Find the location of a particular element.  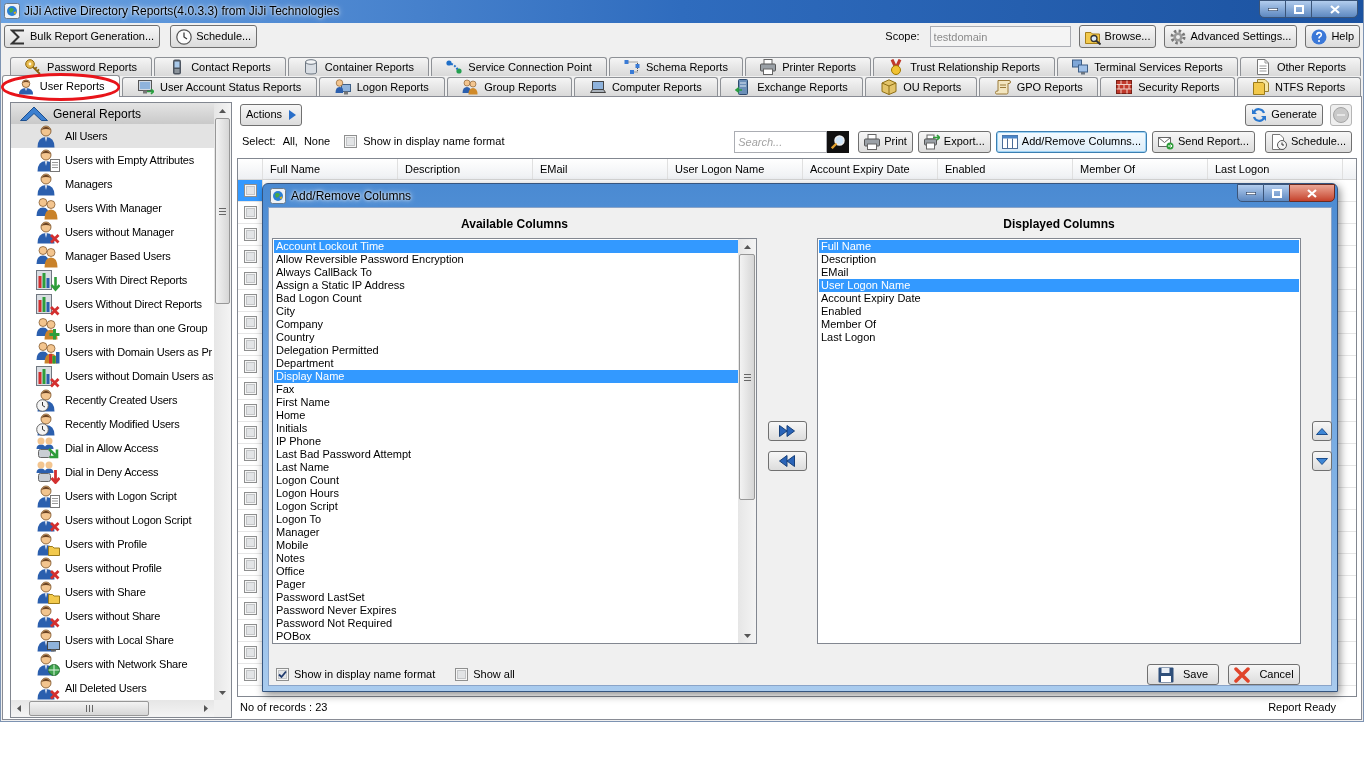

tab: Contact Reports is located at coordinates (220, 66).